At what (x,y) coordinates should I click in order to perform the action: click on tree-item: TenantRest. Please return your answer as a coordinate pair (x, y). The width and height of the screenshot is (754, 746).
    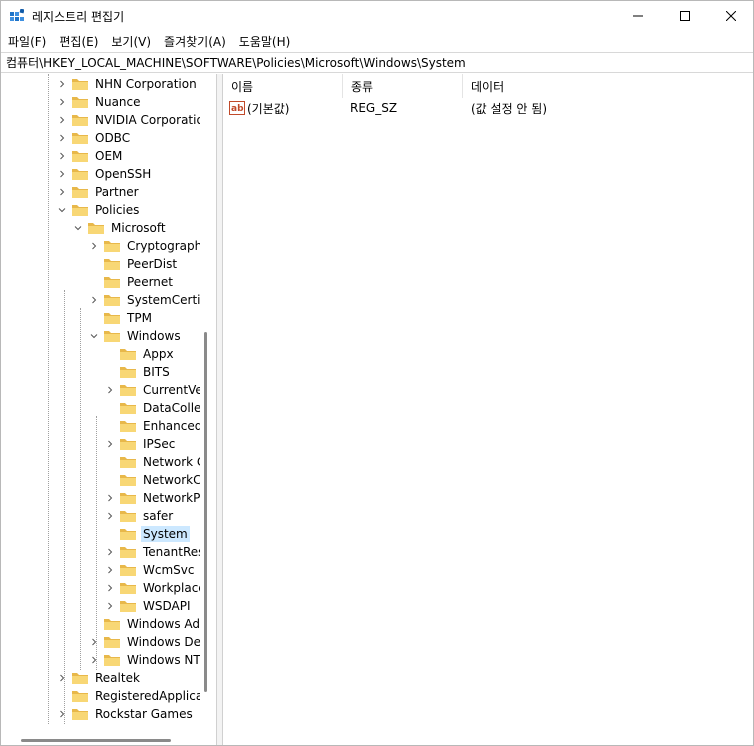
    Looking at the image, I should click on (152, 552).